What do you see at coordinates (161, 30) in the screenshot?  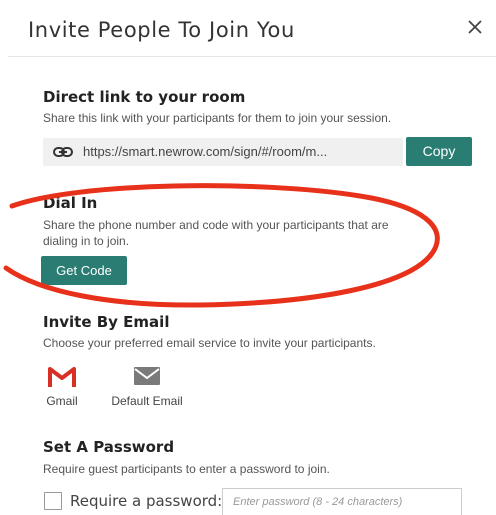 I see `dialog-title: Invite People To Join You` at bounding box center [161, 30].